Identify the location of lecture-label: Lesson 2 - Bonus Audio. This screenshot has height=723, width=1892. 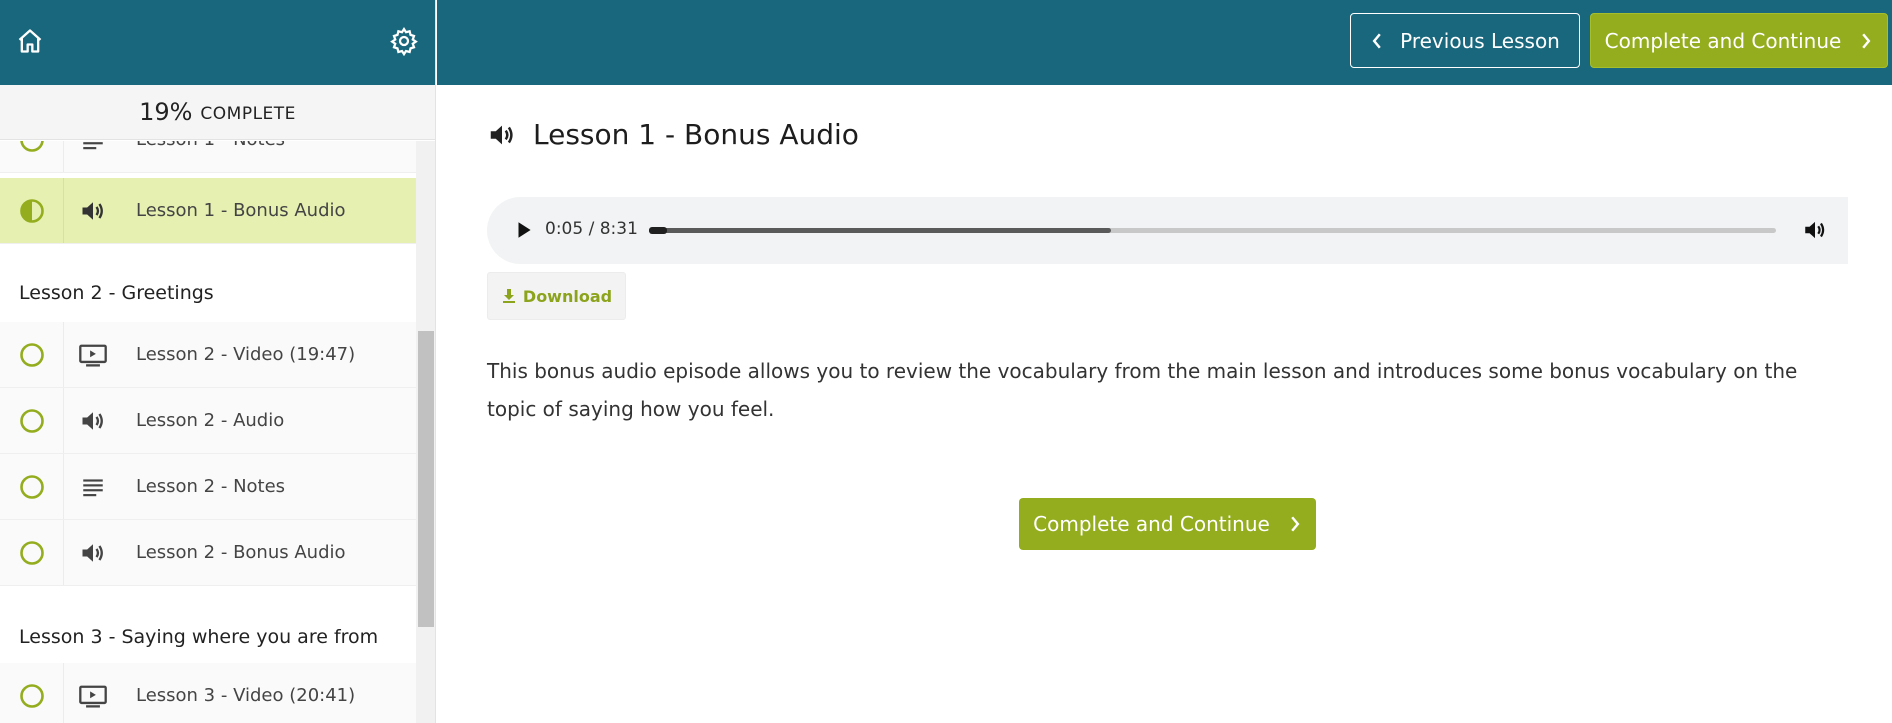
(241, 552).